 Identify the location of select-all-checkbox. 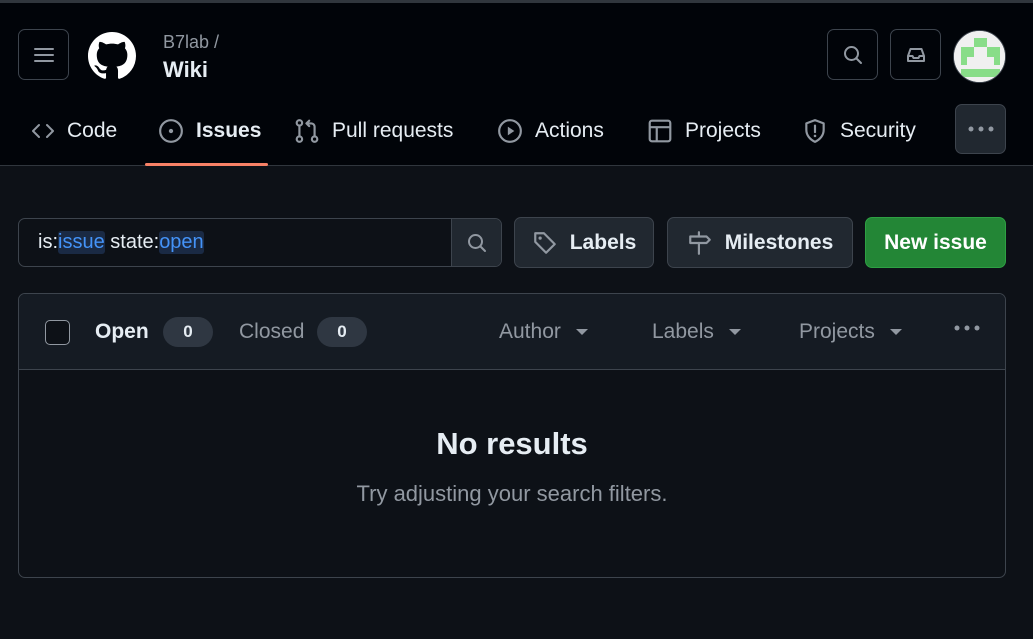
(57, 332).